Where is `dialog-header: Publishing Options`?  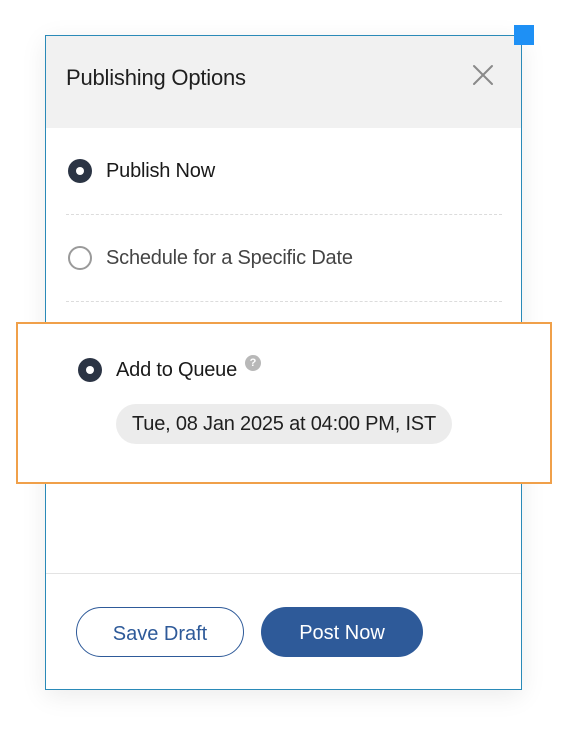 dialog-header: Publishing Options is located at coordinates (283, 82).